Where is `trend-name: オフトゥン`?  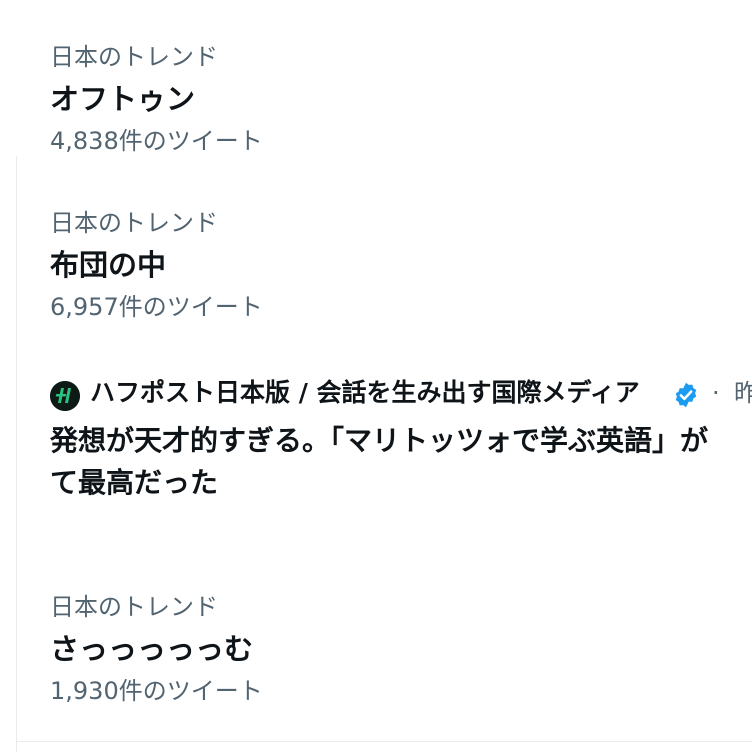
trend-name: オフトゥン is located at coordinates (123, 99).